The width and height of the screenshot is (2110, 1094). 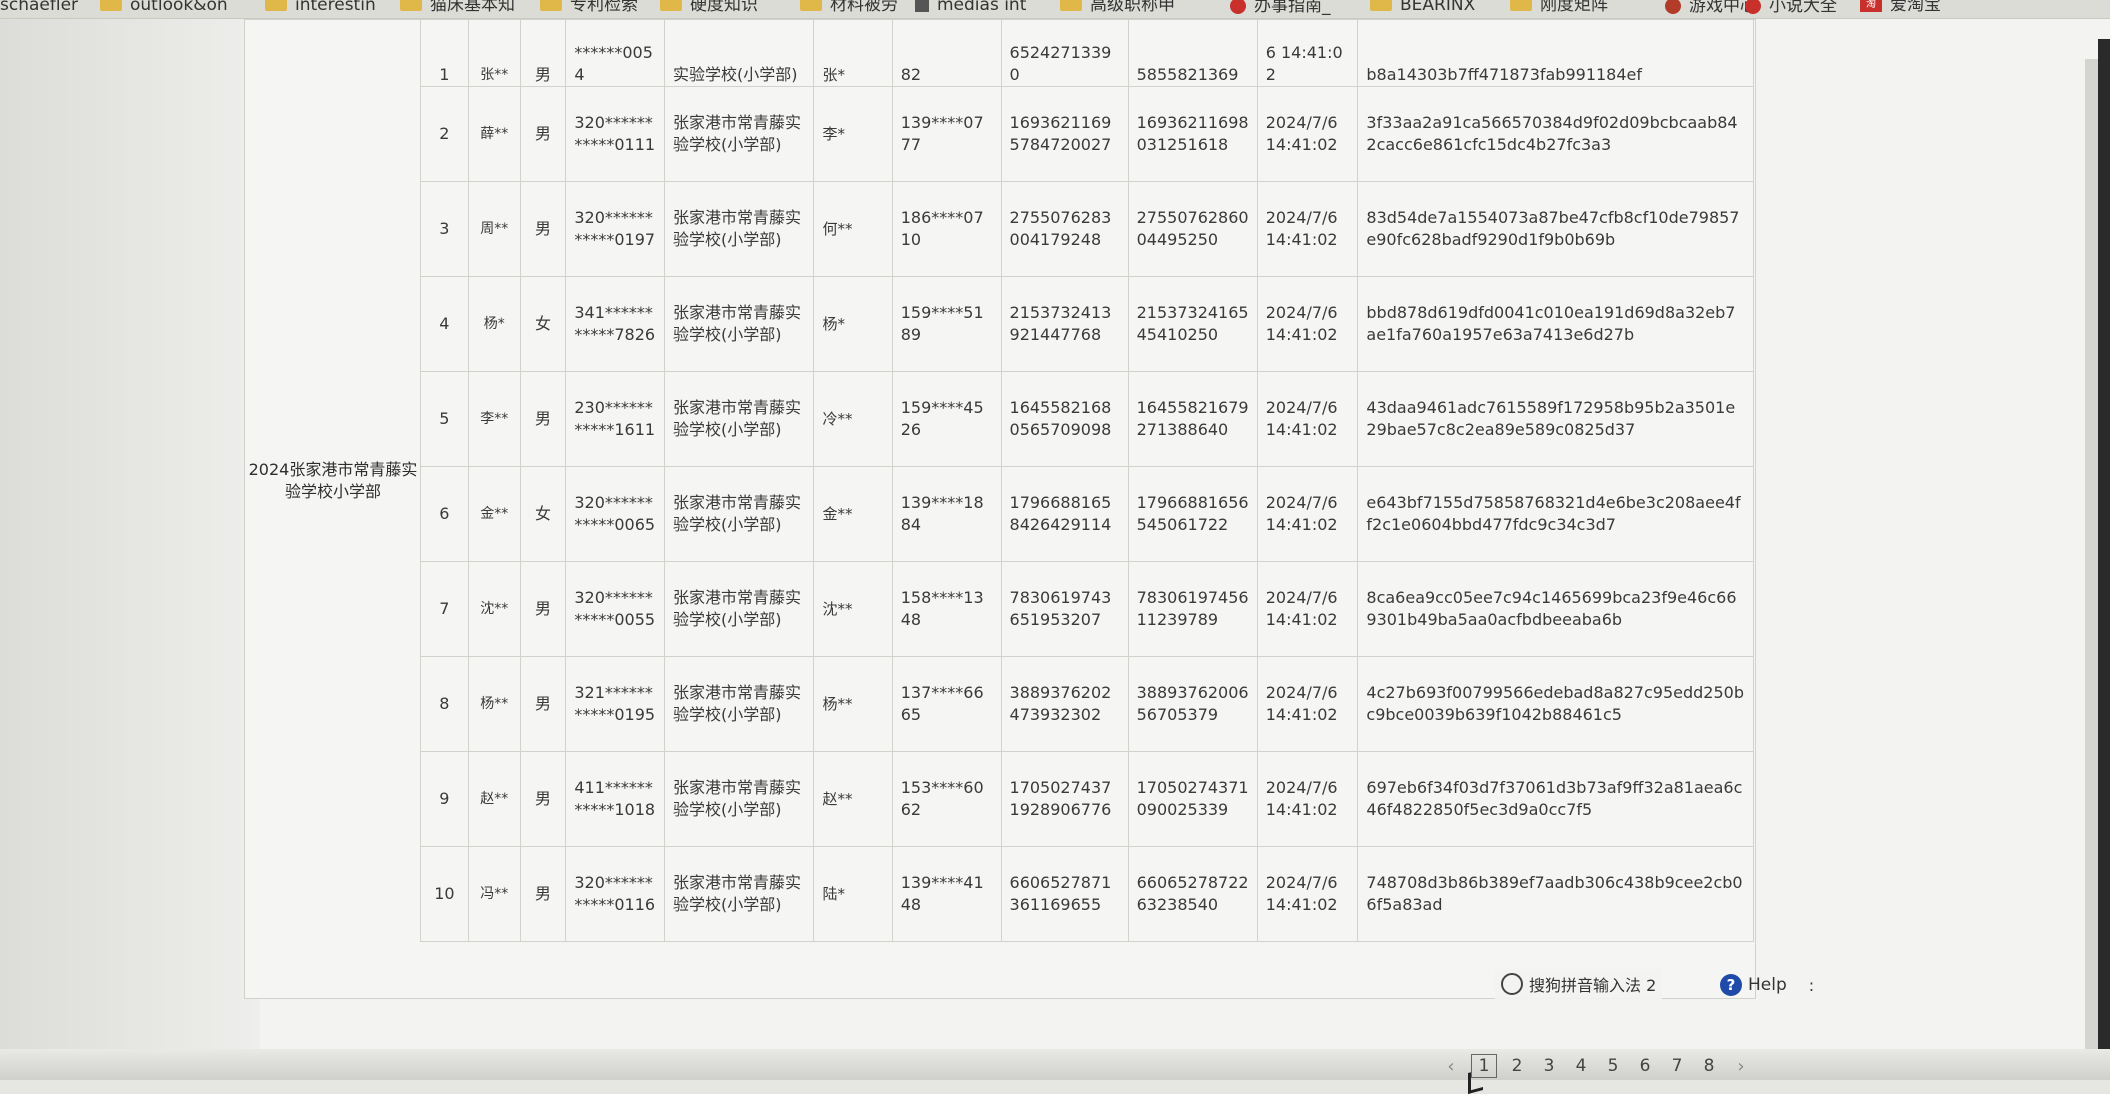 I want to click on phone-number: 186****0710, so click(x=946, y=229).